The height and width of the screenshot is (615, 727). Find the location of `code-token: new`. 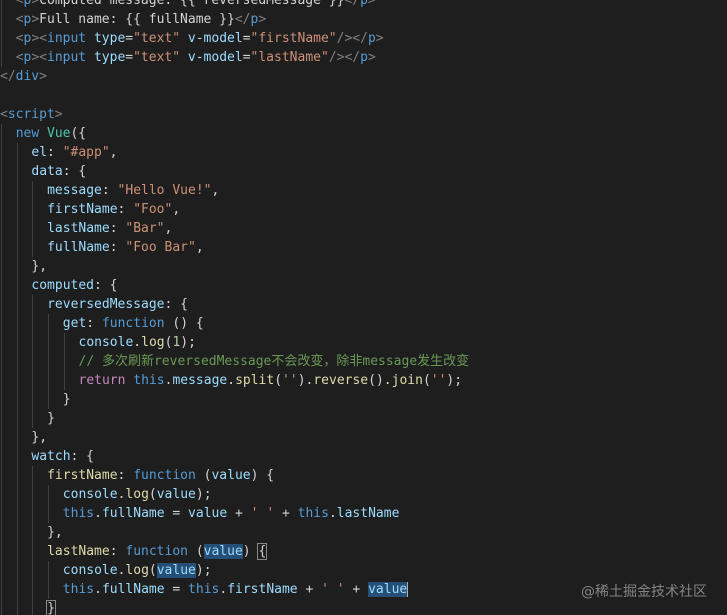

code-token: new is located at coordinates (27, 133).